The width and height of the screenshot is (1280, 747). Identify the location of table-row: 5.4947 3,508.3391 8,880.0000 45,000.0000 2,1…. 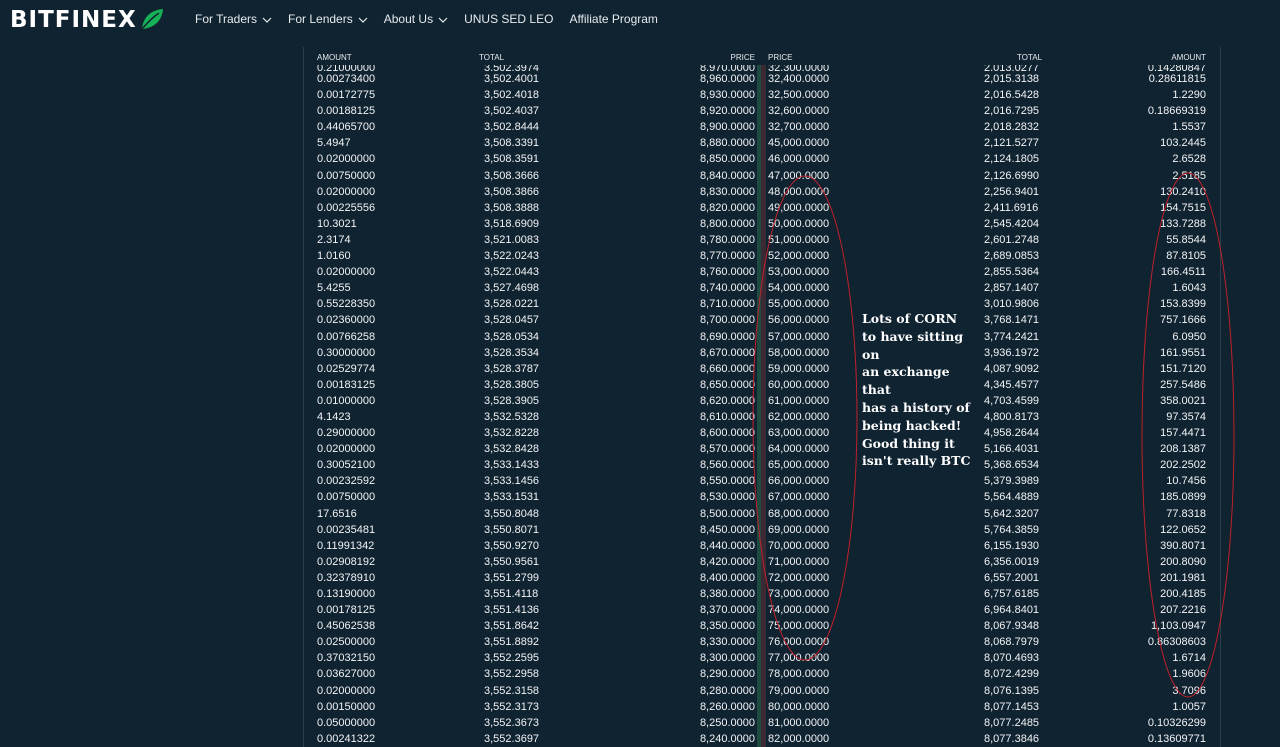
(762, 143).